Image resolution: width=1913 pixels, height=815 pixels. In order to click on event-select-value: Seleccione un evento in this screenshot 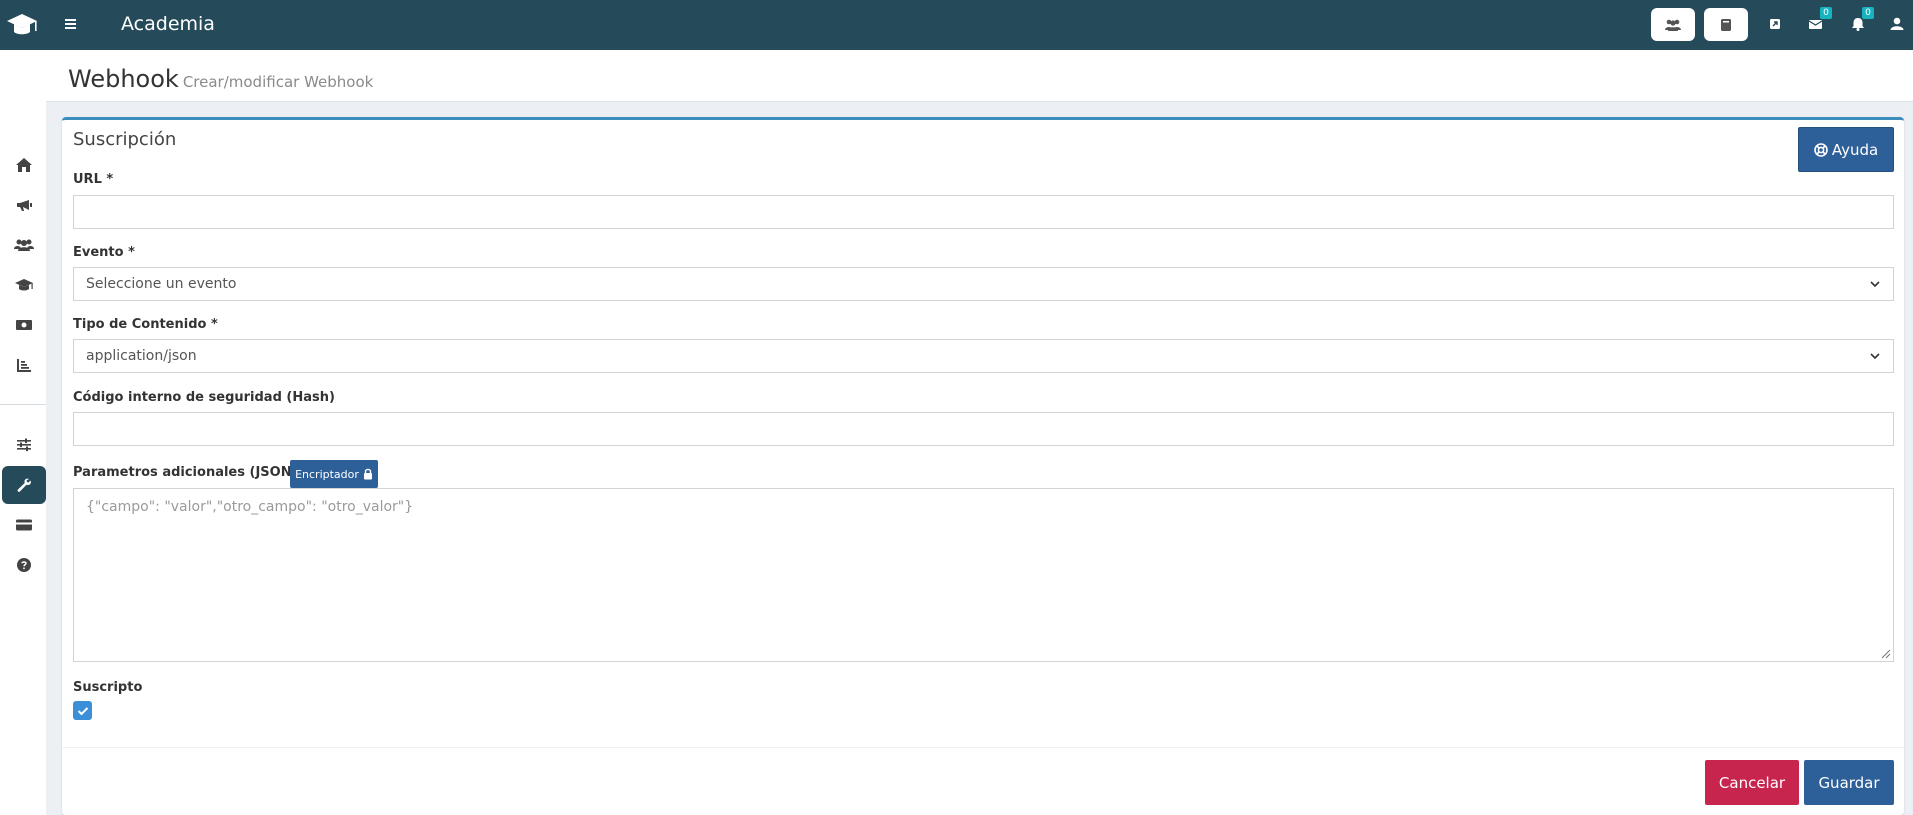, I will do `click(161, 284)`.